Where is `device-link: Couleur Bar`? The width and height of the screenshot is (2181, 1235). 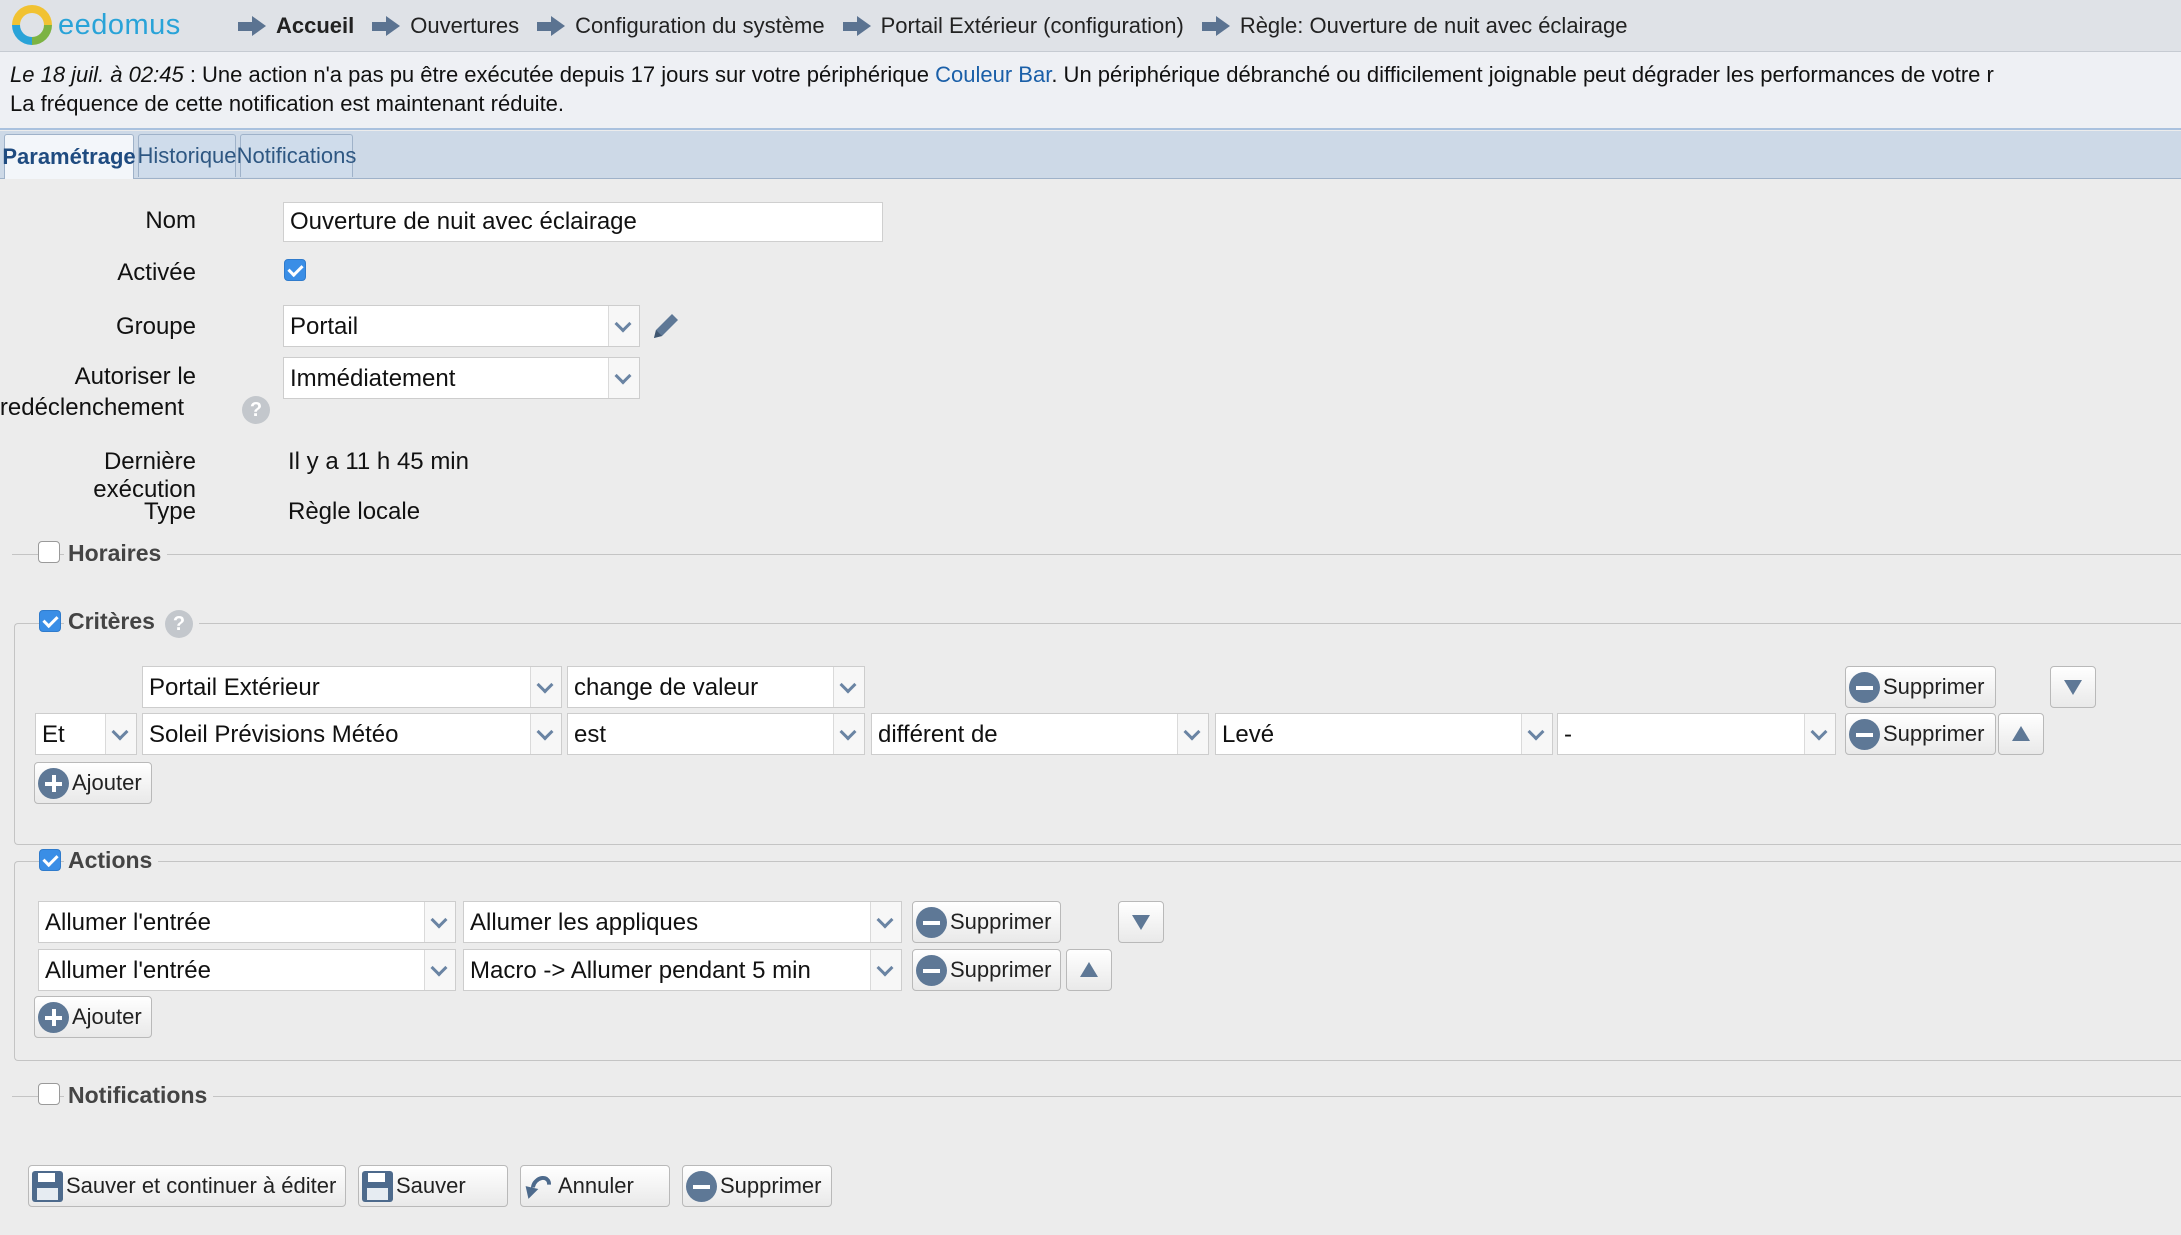
device-link: Couleur Bar is located at coordinates (993, 74).